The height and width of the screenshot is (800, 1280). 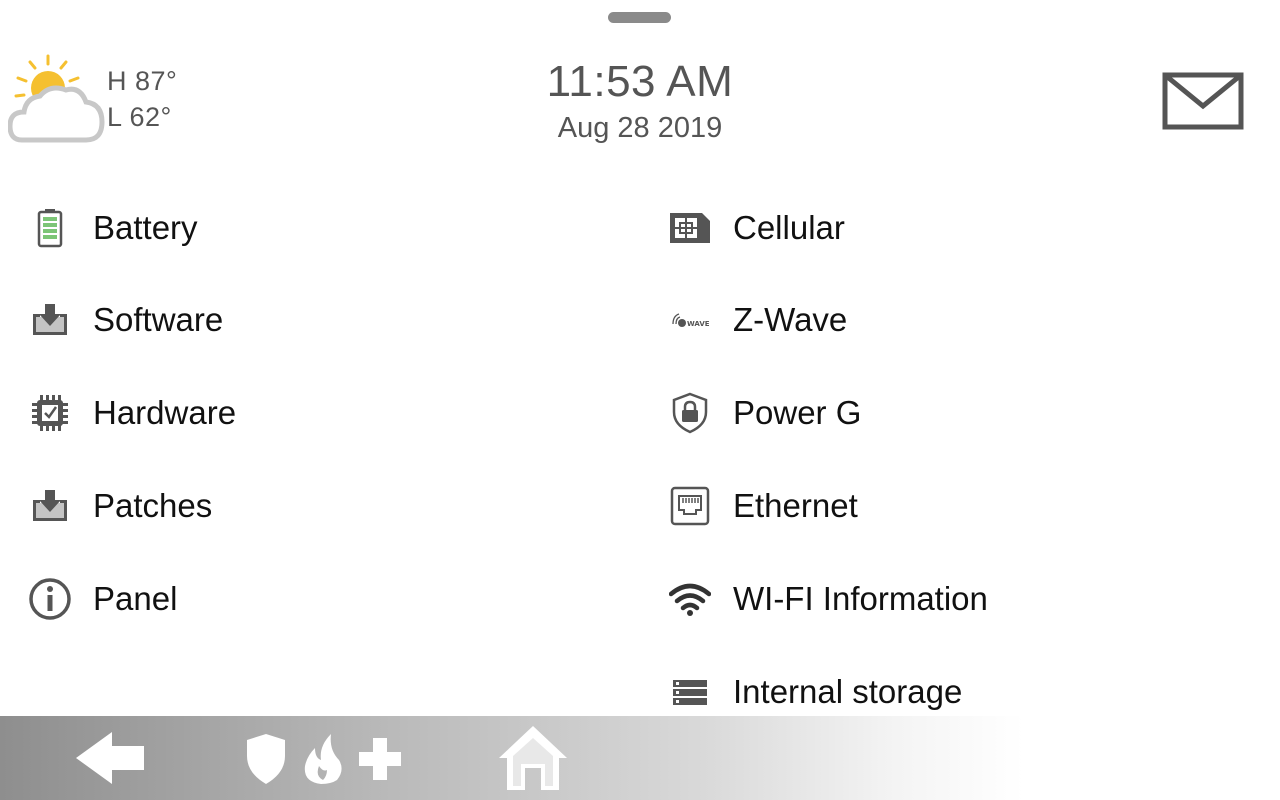 I want to click on high-temperature: H 87°, so click(x=142, y=81).